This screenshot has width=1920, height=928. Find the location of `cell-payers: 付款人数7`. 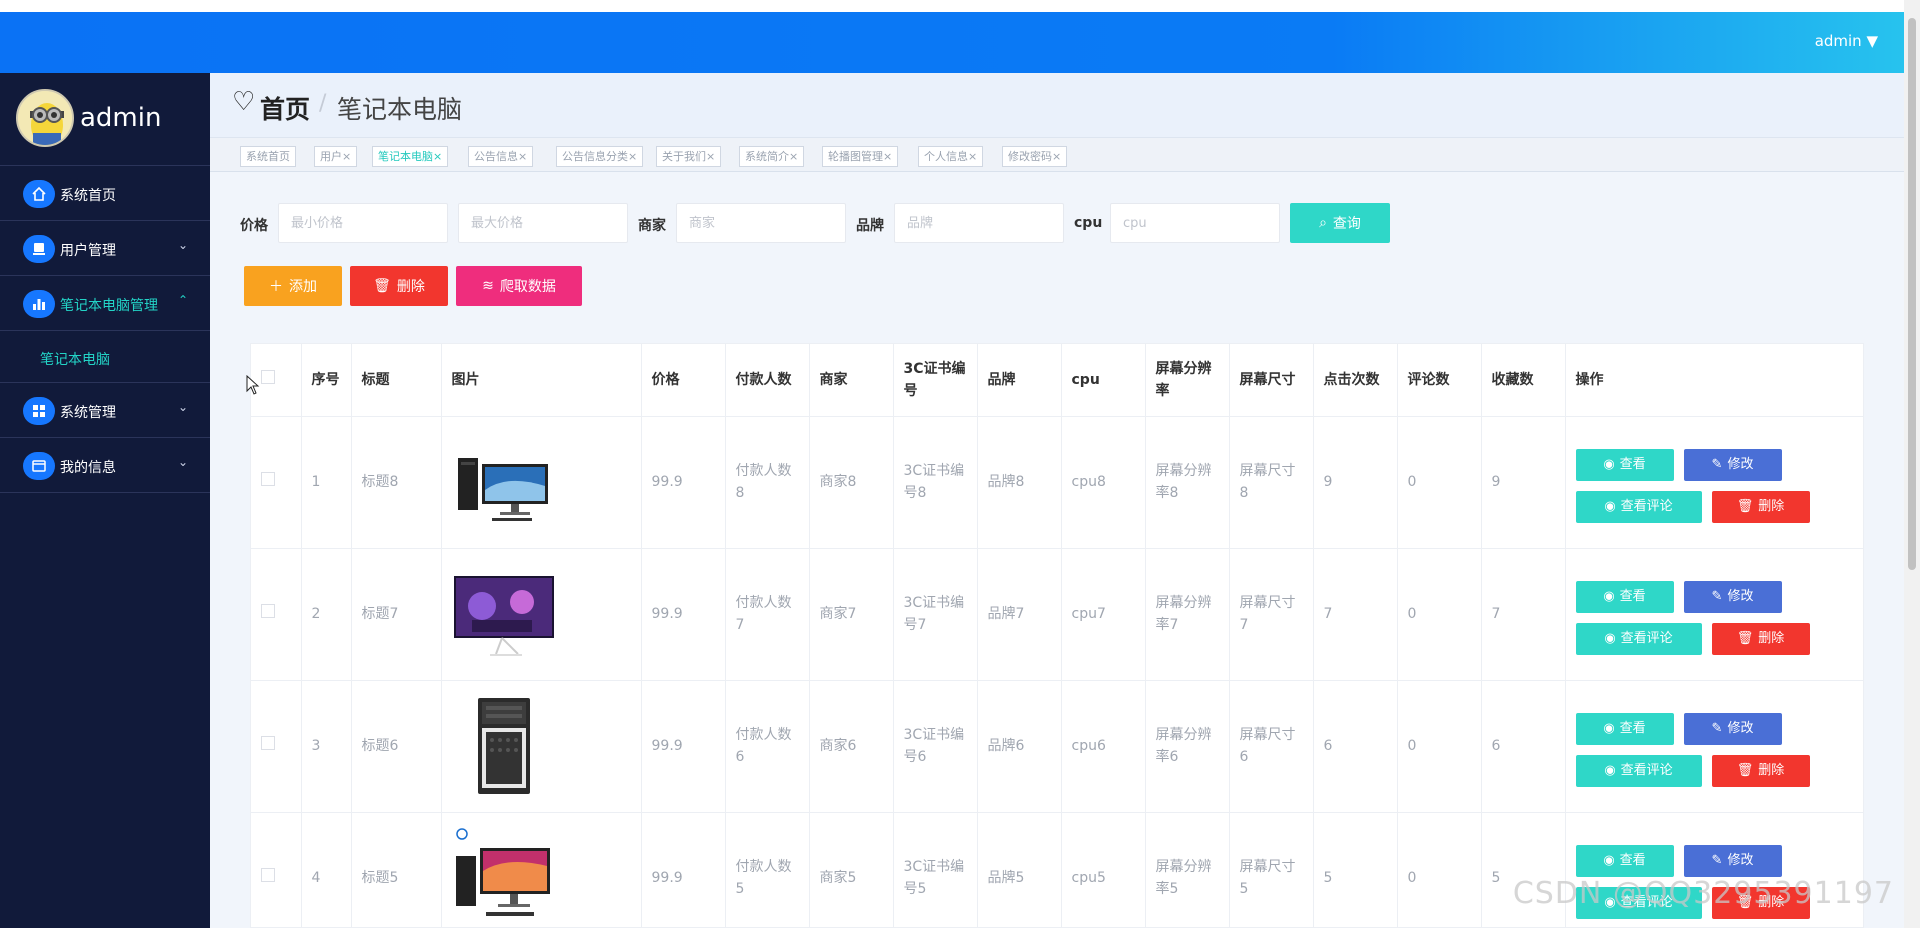

cell-payers: 付款人数7 is located at coordinates (767, 614).